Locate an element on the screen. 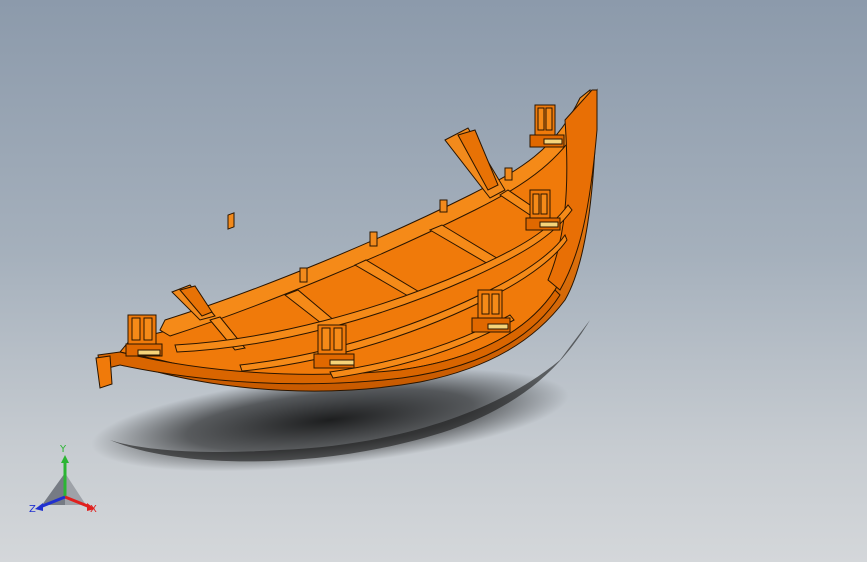 Image resolution: width=867 pixels, height=562 pixels. left-tab is located at coordinates (104, 372).